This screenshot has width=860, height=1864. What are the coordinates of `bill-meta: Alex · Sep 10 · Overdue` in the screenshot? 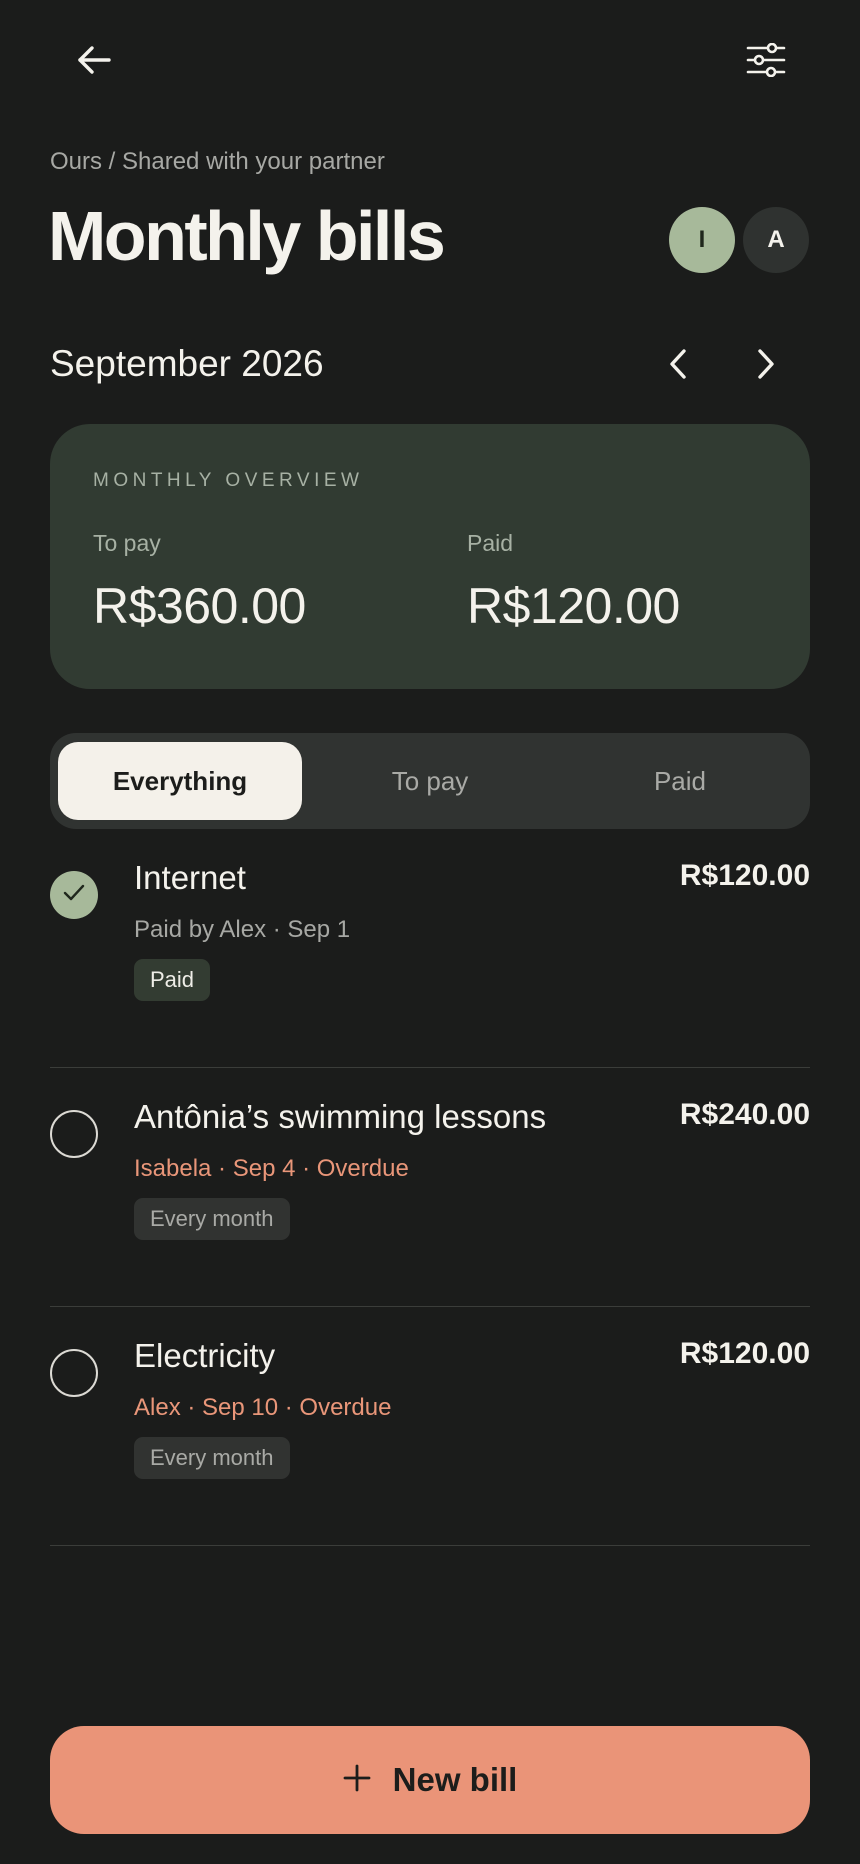 It's located at (263, 1407).